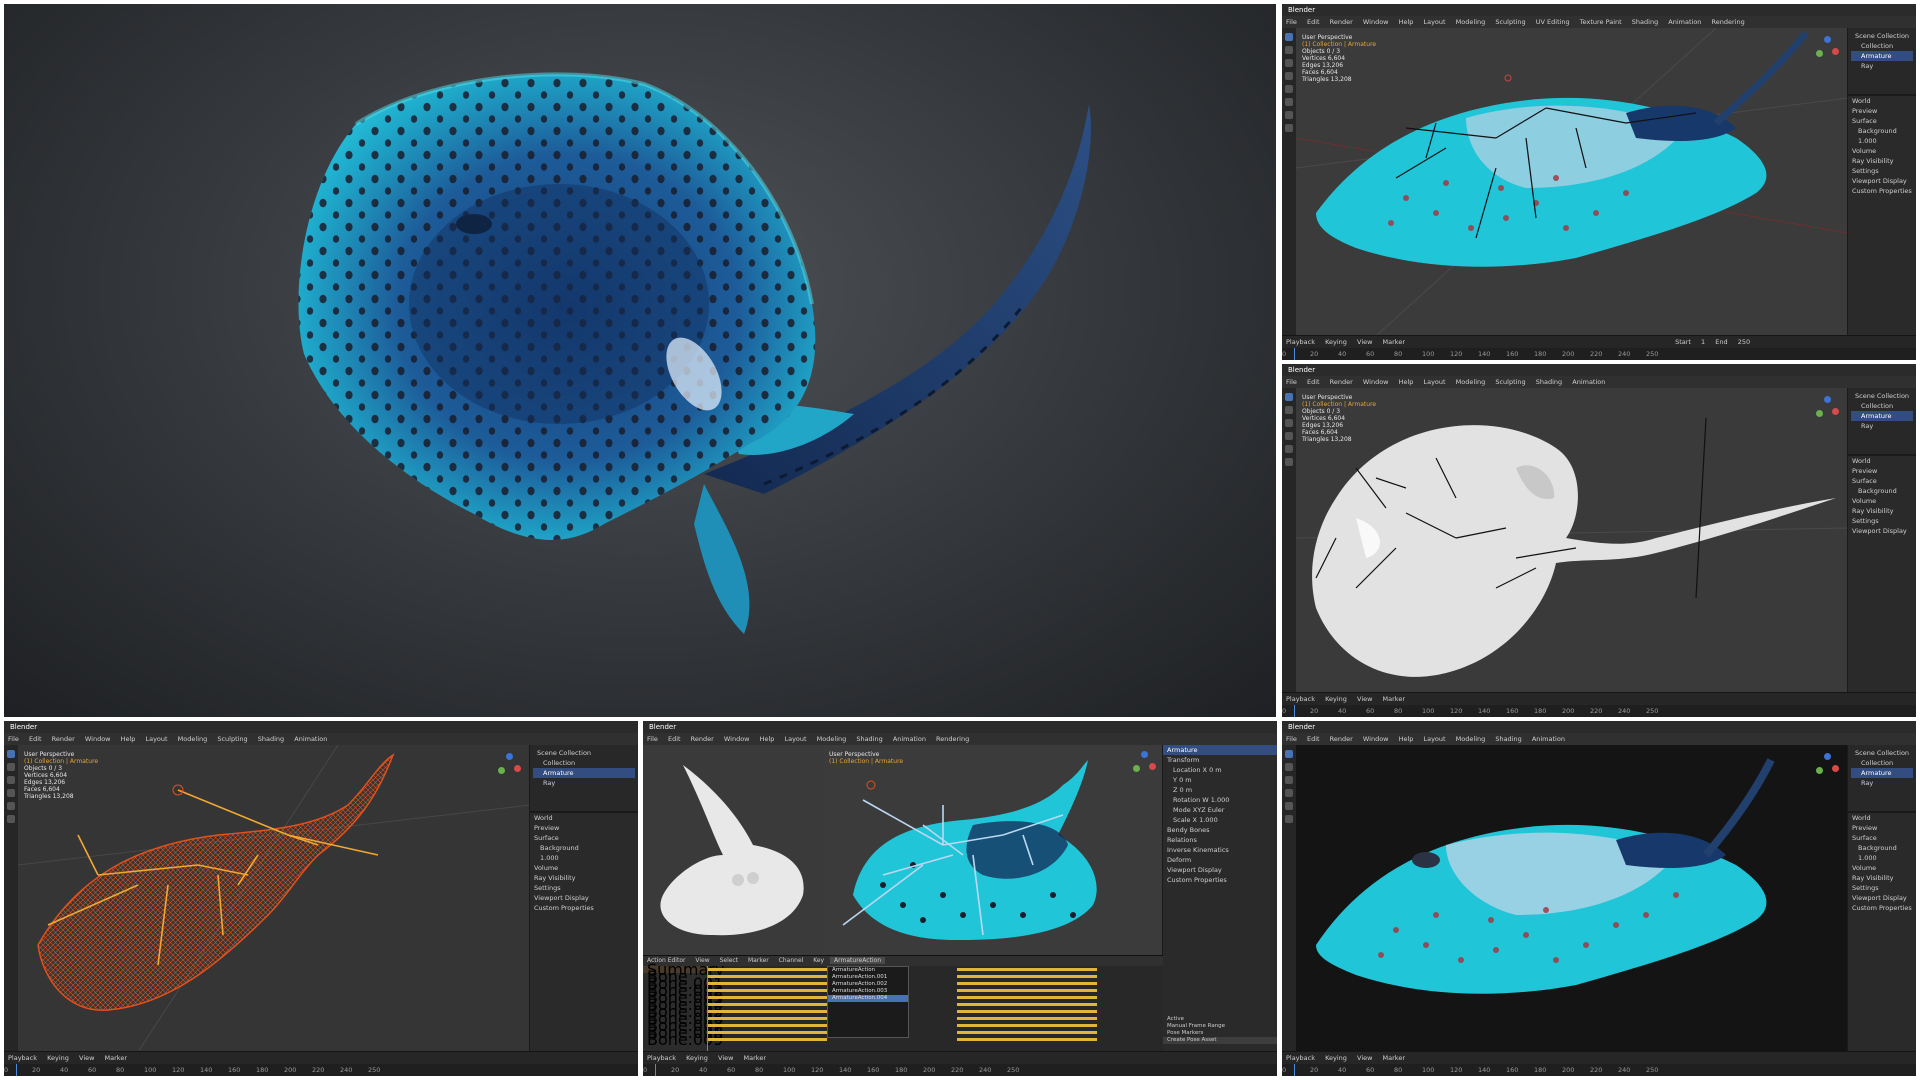 This screenshot has height=1080, width=1920. I want to click on measure-tool-icon, so click(1289, 128).